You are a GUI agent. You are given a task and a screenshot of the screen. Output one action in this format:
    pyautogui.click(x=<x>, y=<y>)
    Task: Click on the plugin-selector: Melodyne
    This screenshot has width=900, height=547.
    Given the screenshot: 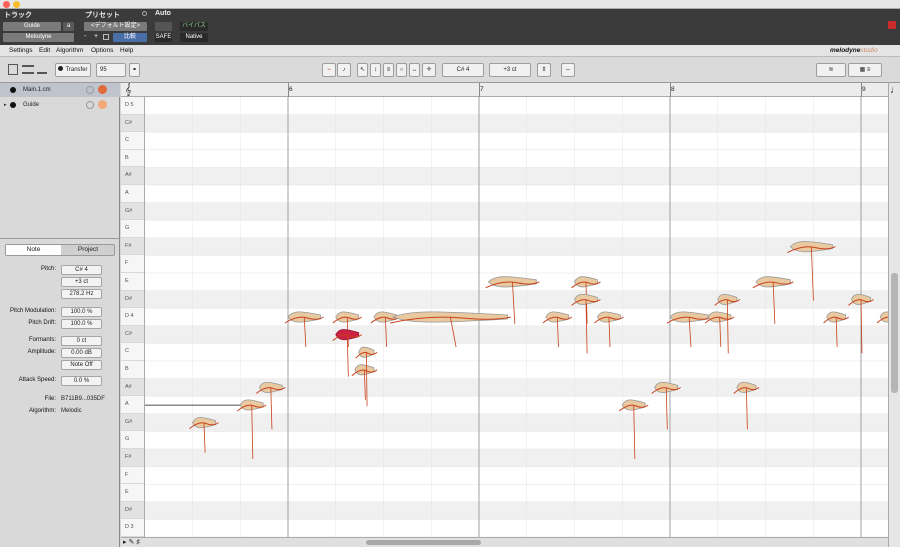 What is the action you would take?
    pyautogui.click(x=38, y=37)
    